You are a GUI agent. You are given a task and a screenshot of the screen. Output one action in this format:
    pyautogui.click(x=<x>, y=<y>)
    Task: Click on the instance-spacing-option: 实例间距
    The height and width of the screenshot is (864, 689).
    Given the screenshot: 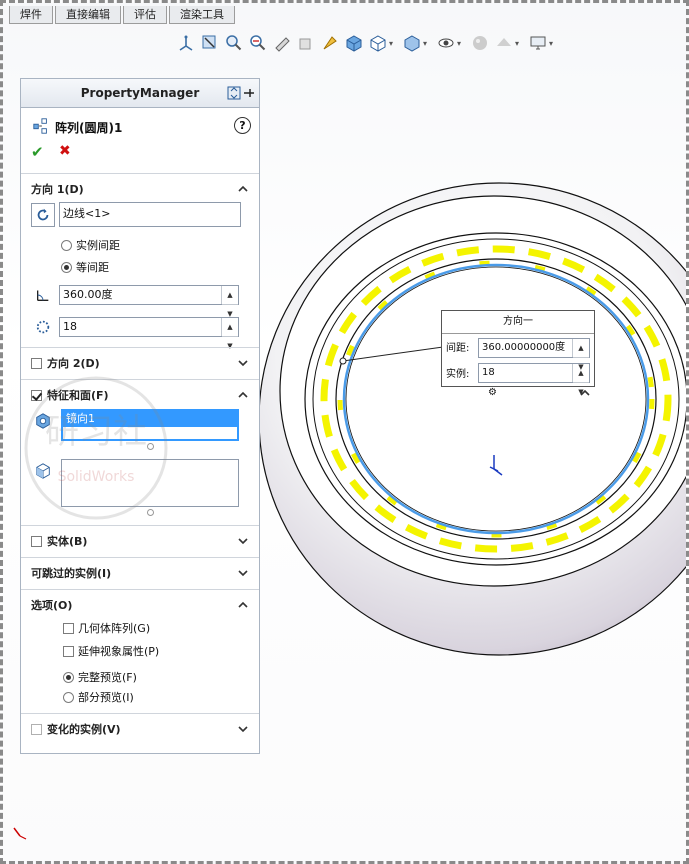 What is the action you would take?
    pyautogui.click(x=90, y=245)
    